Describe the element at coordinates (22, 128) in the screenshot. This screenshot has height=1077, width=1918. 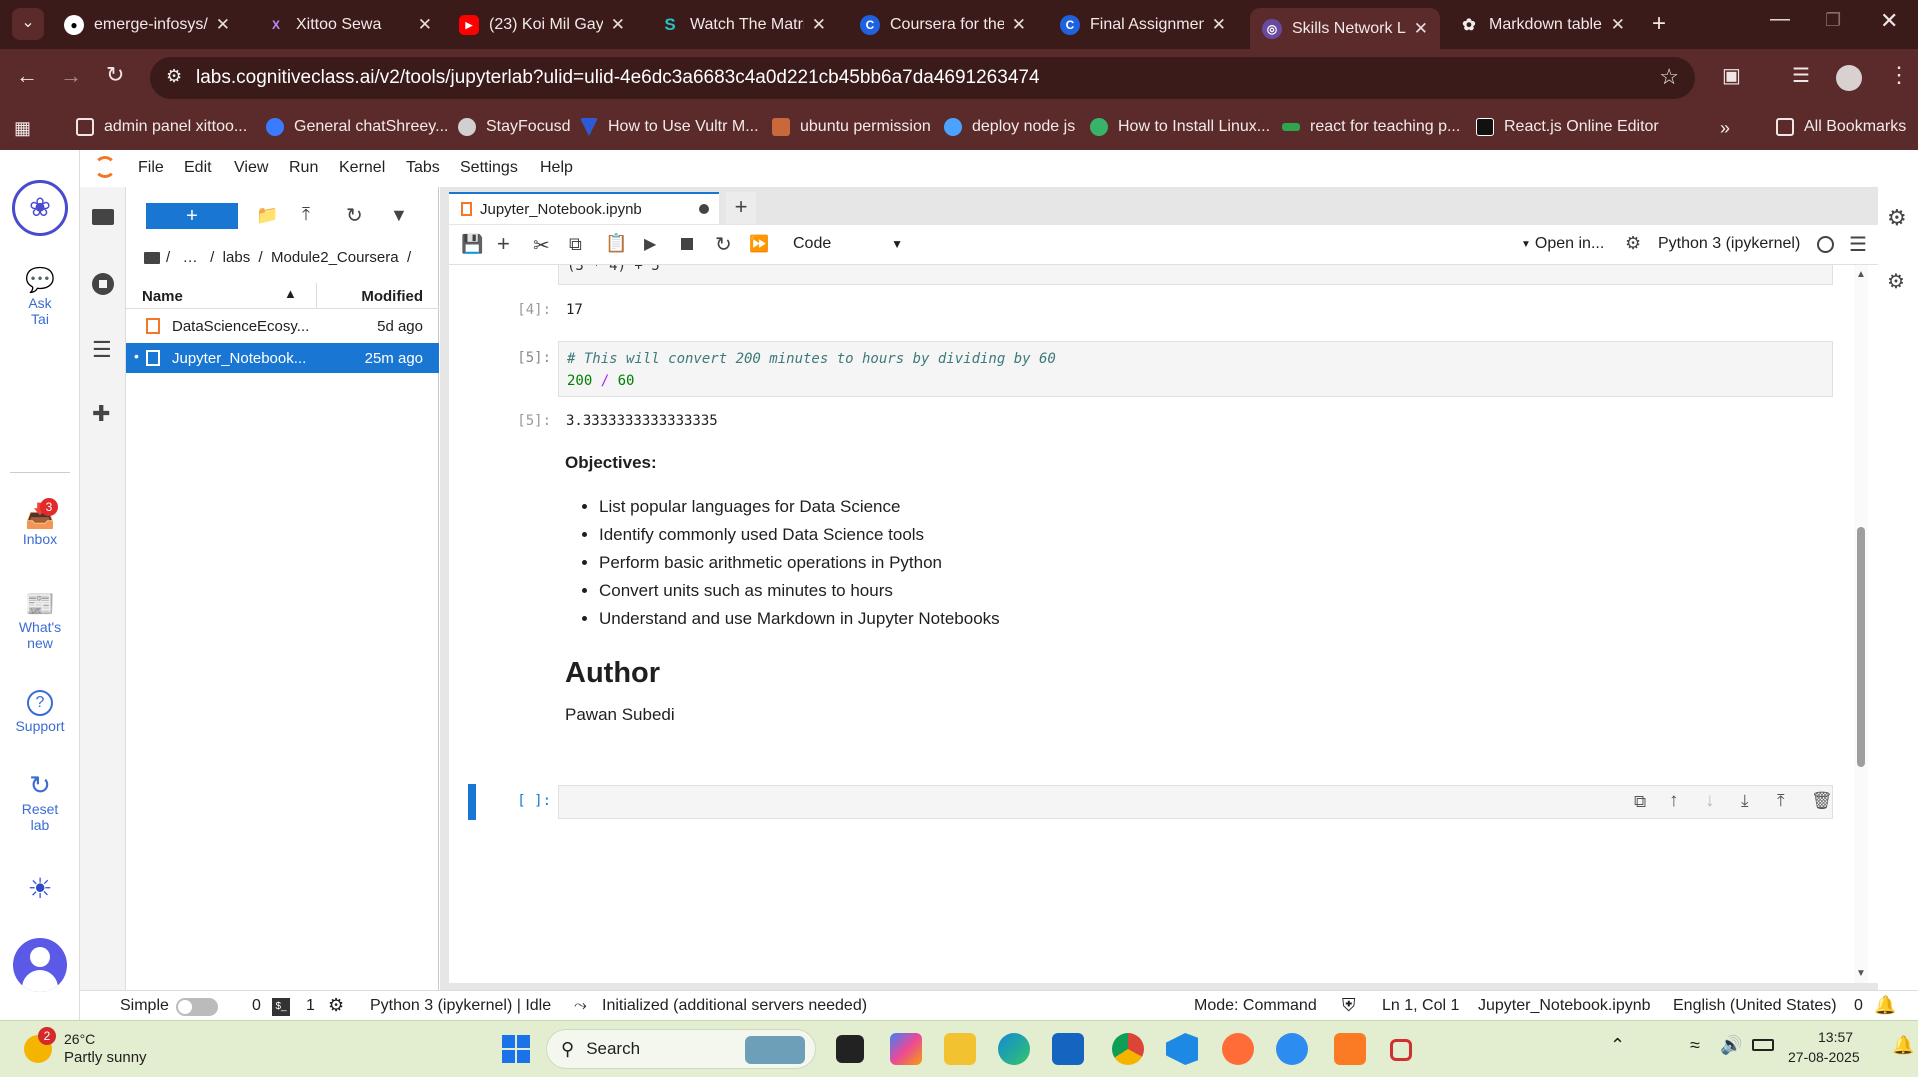
I see `apps-icon: ▦` at that location.